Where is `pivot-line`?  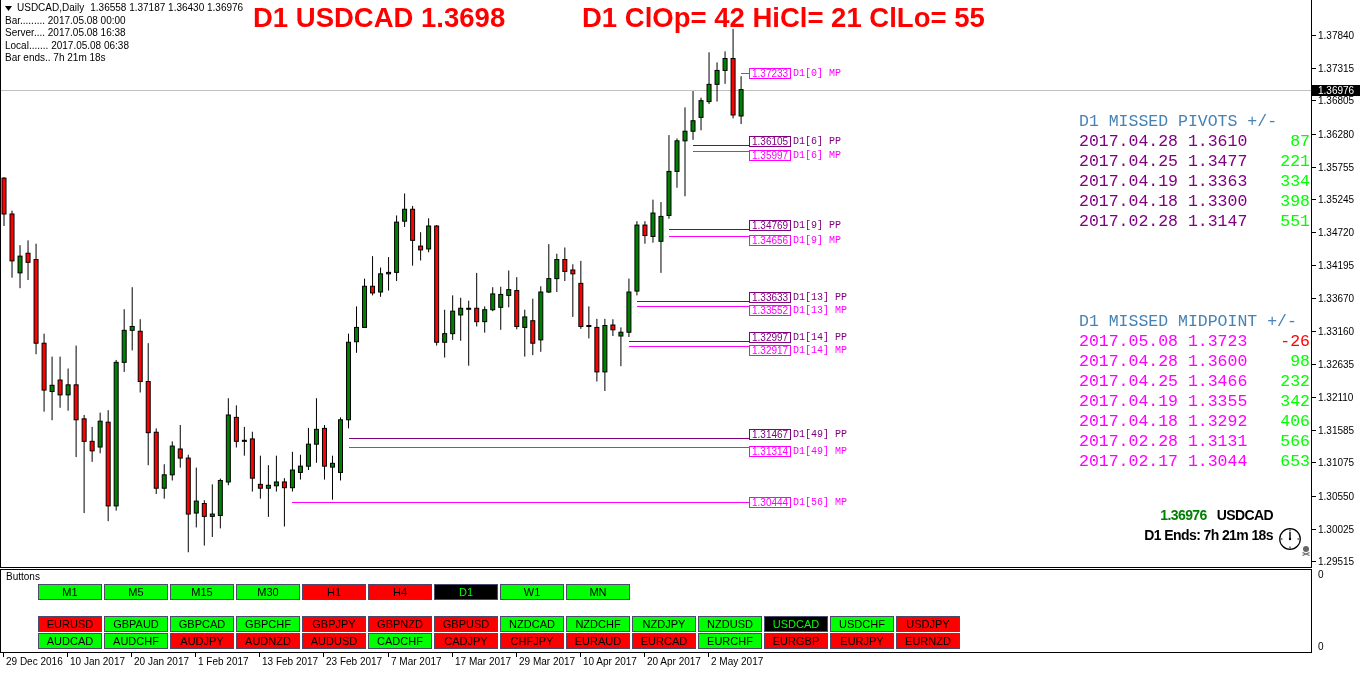
pivot-line is located at coordinates (721, 145).